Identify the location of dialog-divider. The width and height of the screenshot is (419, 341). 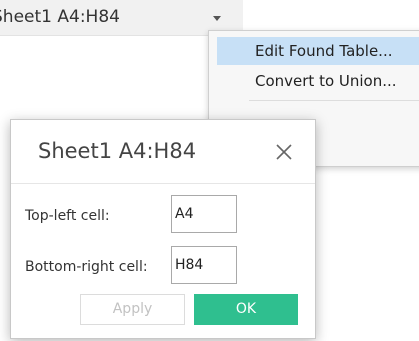
(163, 183).